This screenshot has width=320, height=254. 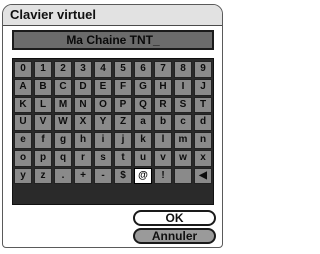 I want to click on key: l, so click(x=163, y=140).